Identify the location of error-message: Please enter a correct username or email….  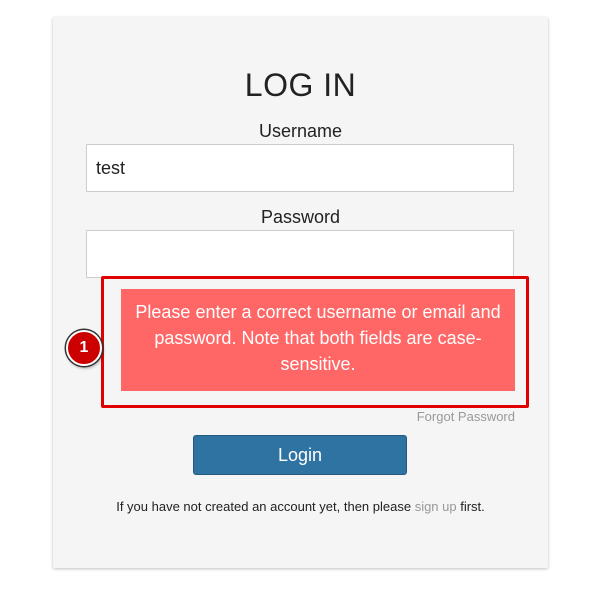
(318, 340).